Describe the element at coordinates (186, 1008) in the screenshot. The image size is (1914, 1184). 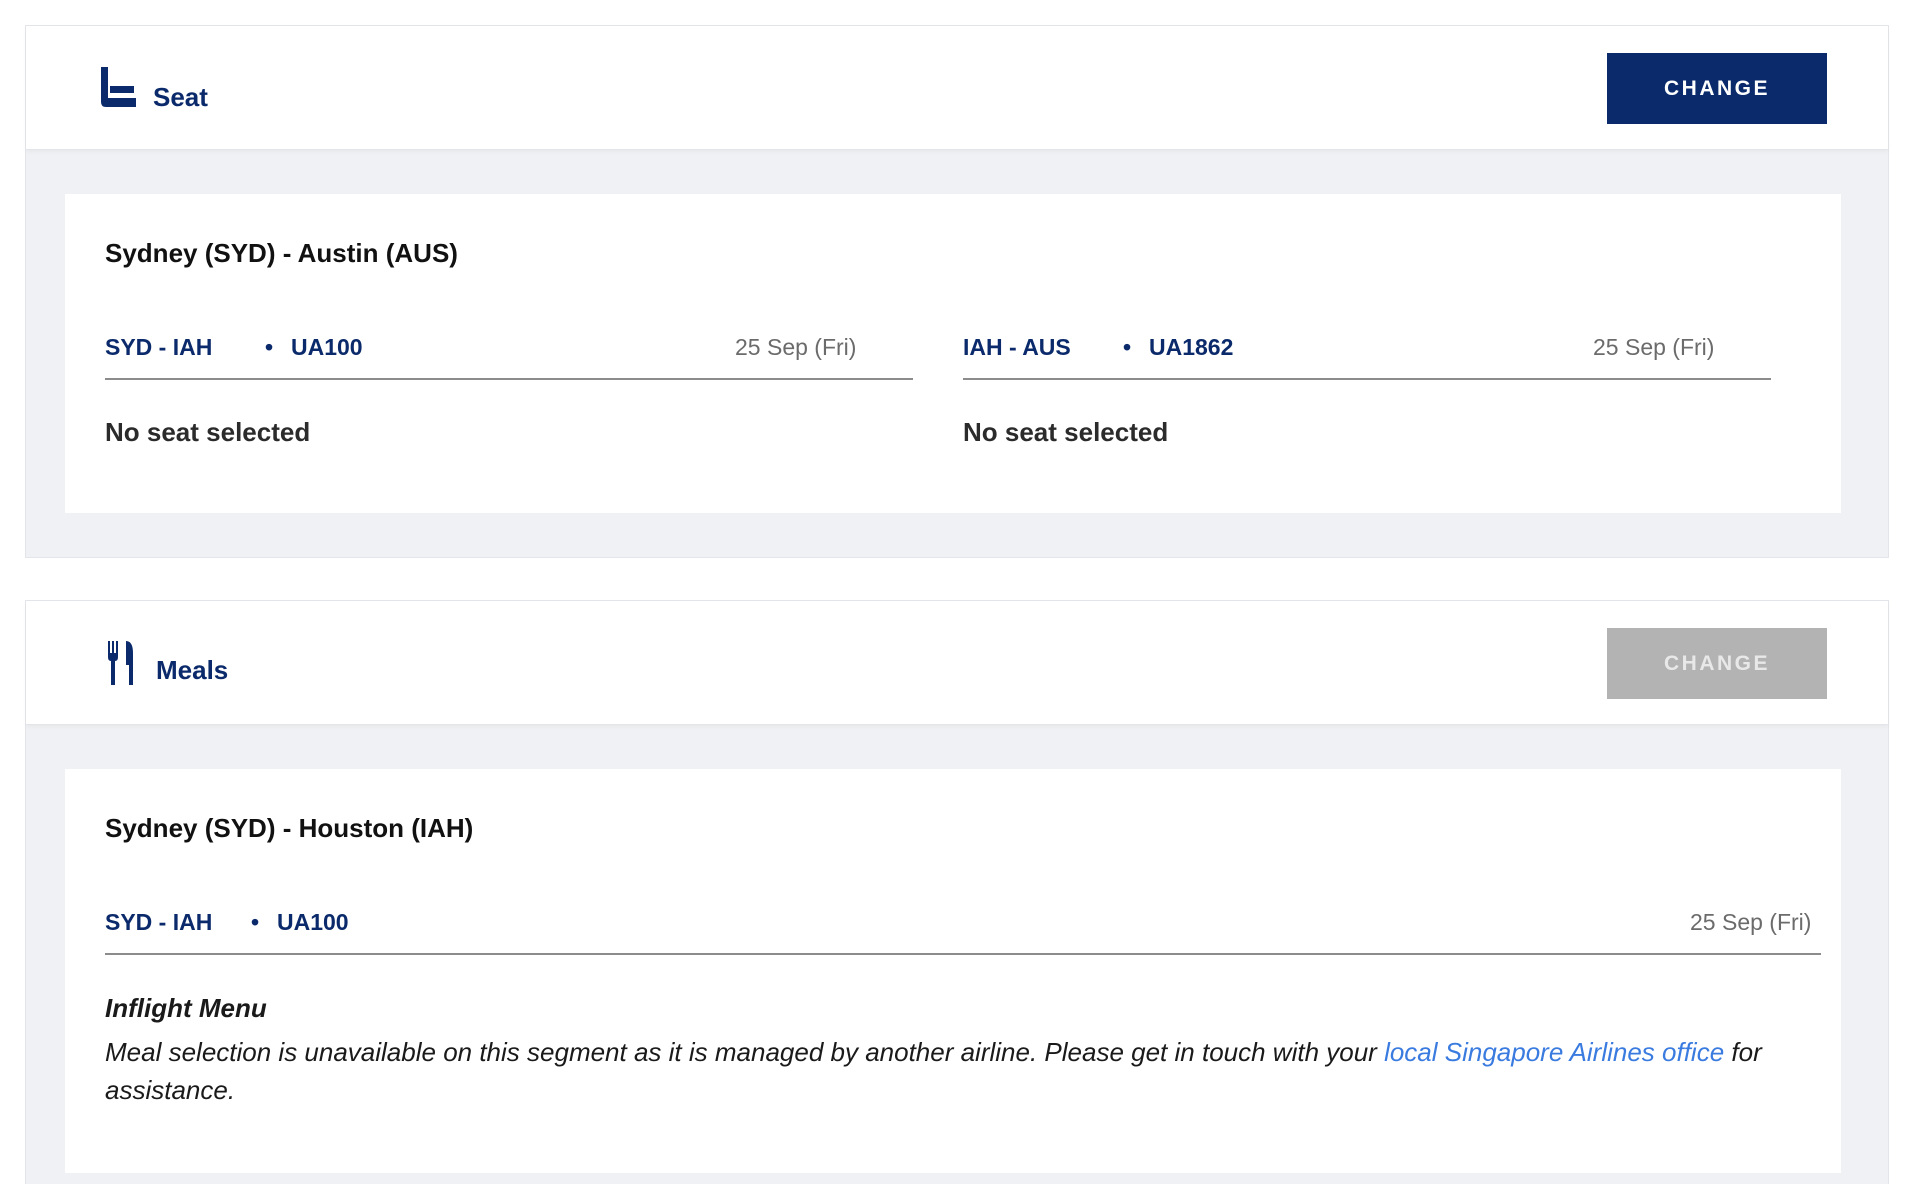
I see `inflight-menu-title: Inflight Menu` at that location.